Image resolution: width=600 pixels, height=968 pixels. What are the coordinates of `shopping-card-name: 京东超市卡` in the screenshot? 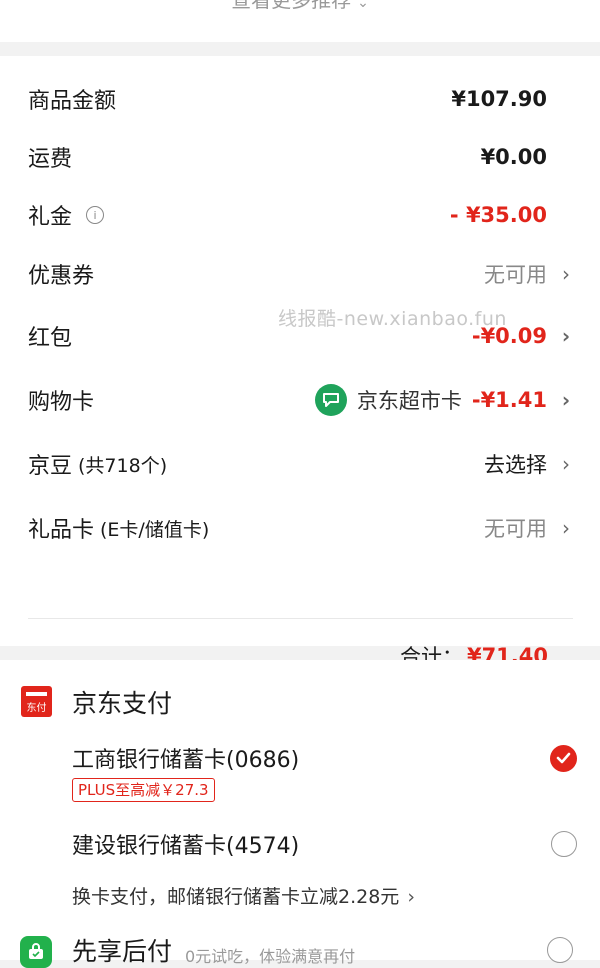 It's located at (409, 401).